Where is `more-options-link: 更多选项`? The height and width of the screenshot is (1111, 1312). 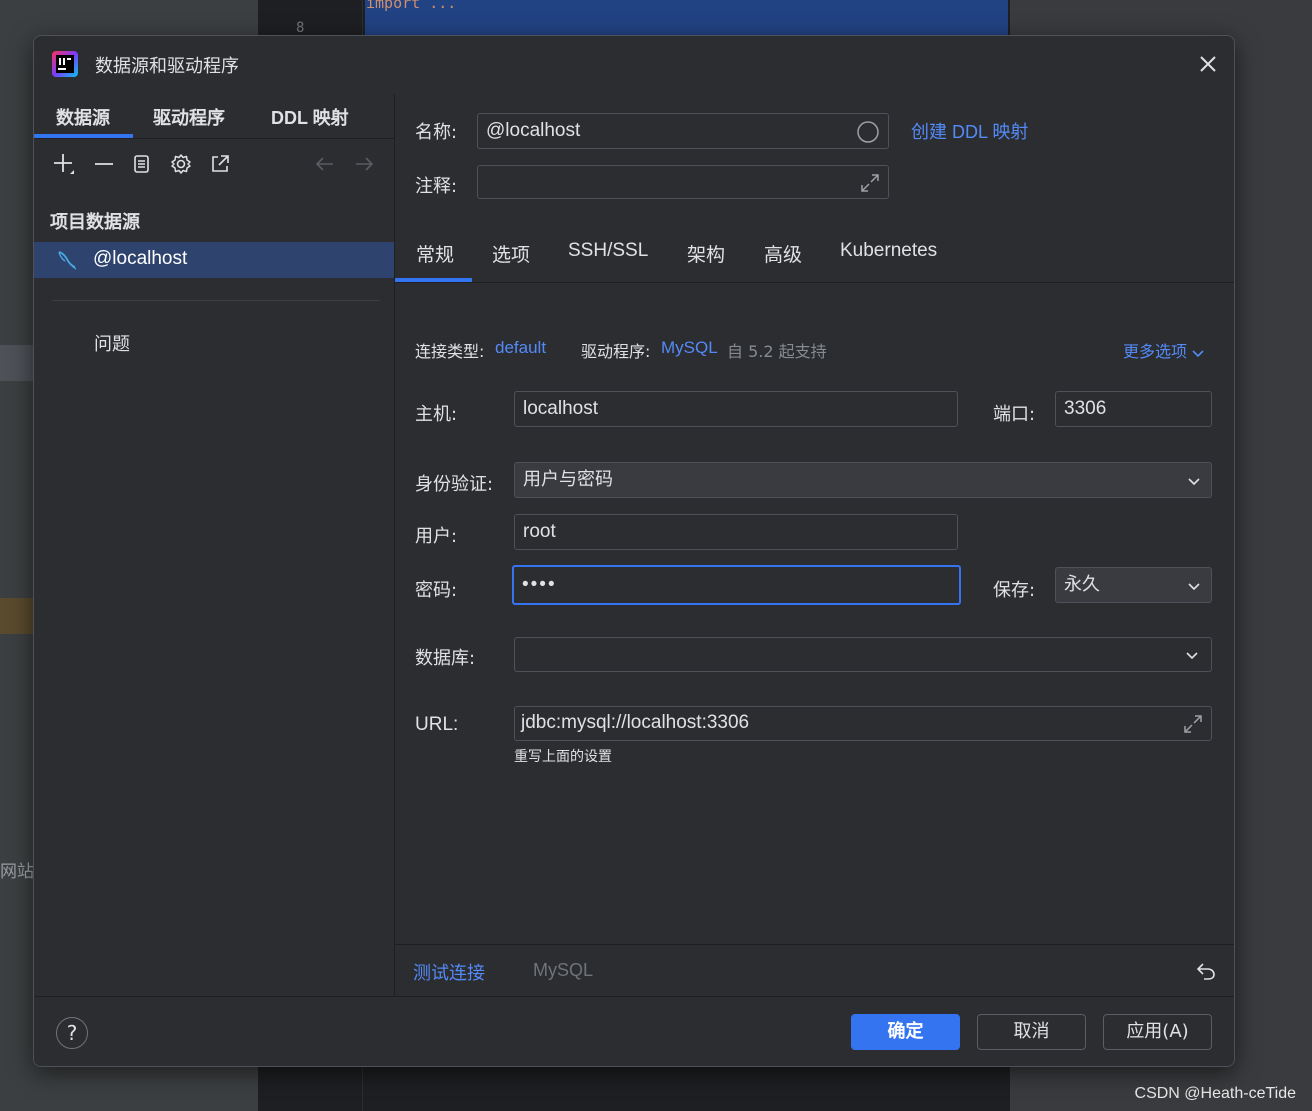
more-options-link: 更多选项 is located at coordinates (1164, 350).